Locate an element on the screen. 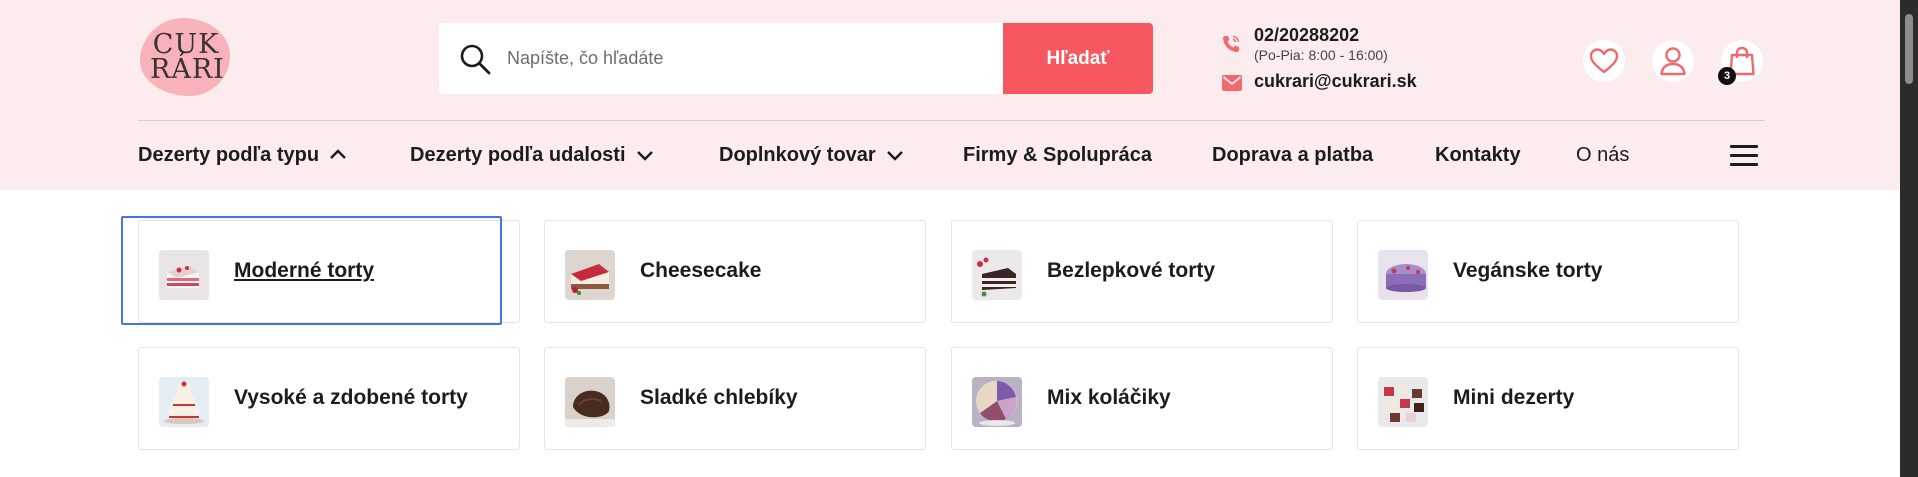 This screenshot has width=1918, height=477. nav-item-label: Doprava a platba is located at coordinates (1293, 154).